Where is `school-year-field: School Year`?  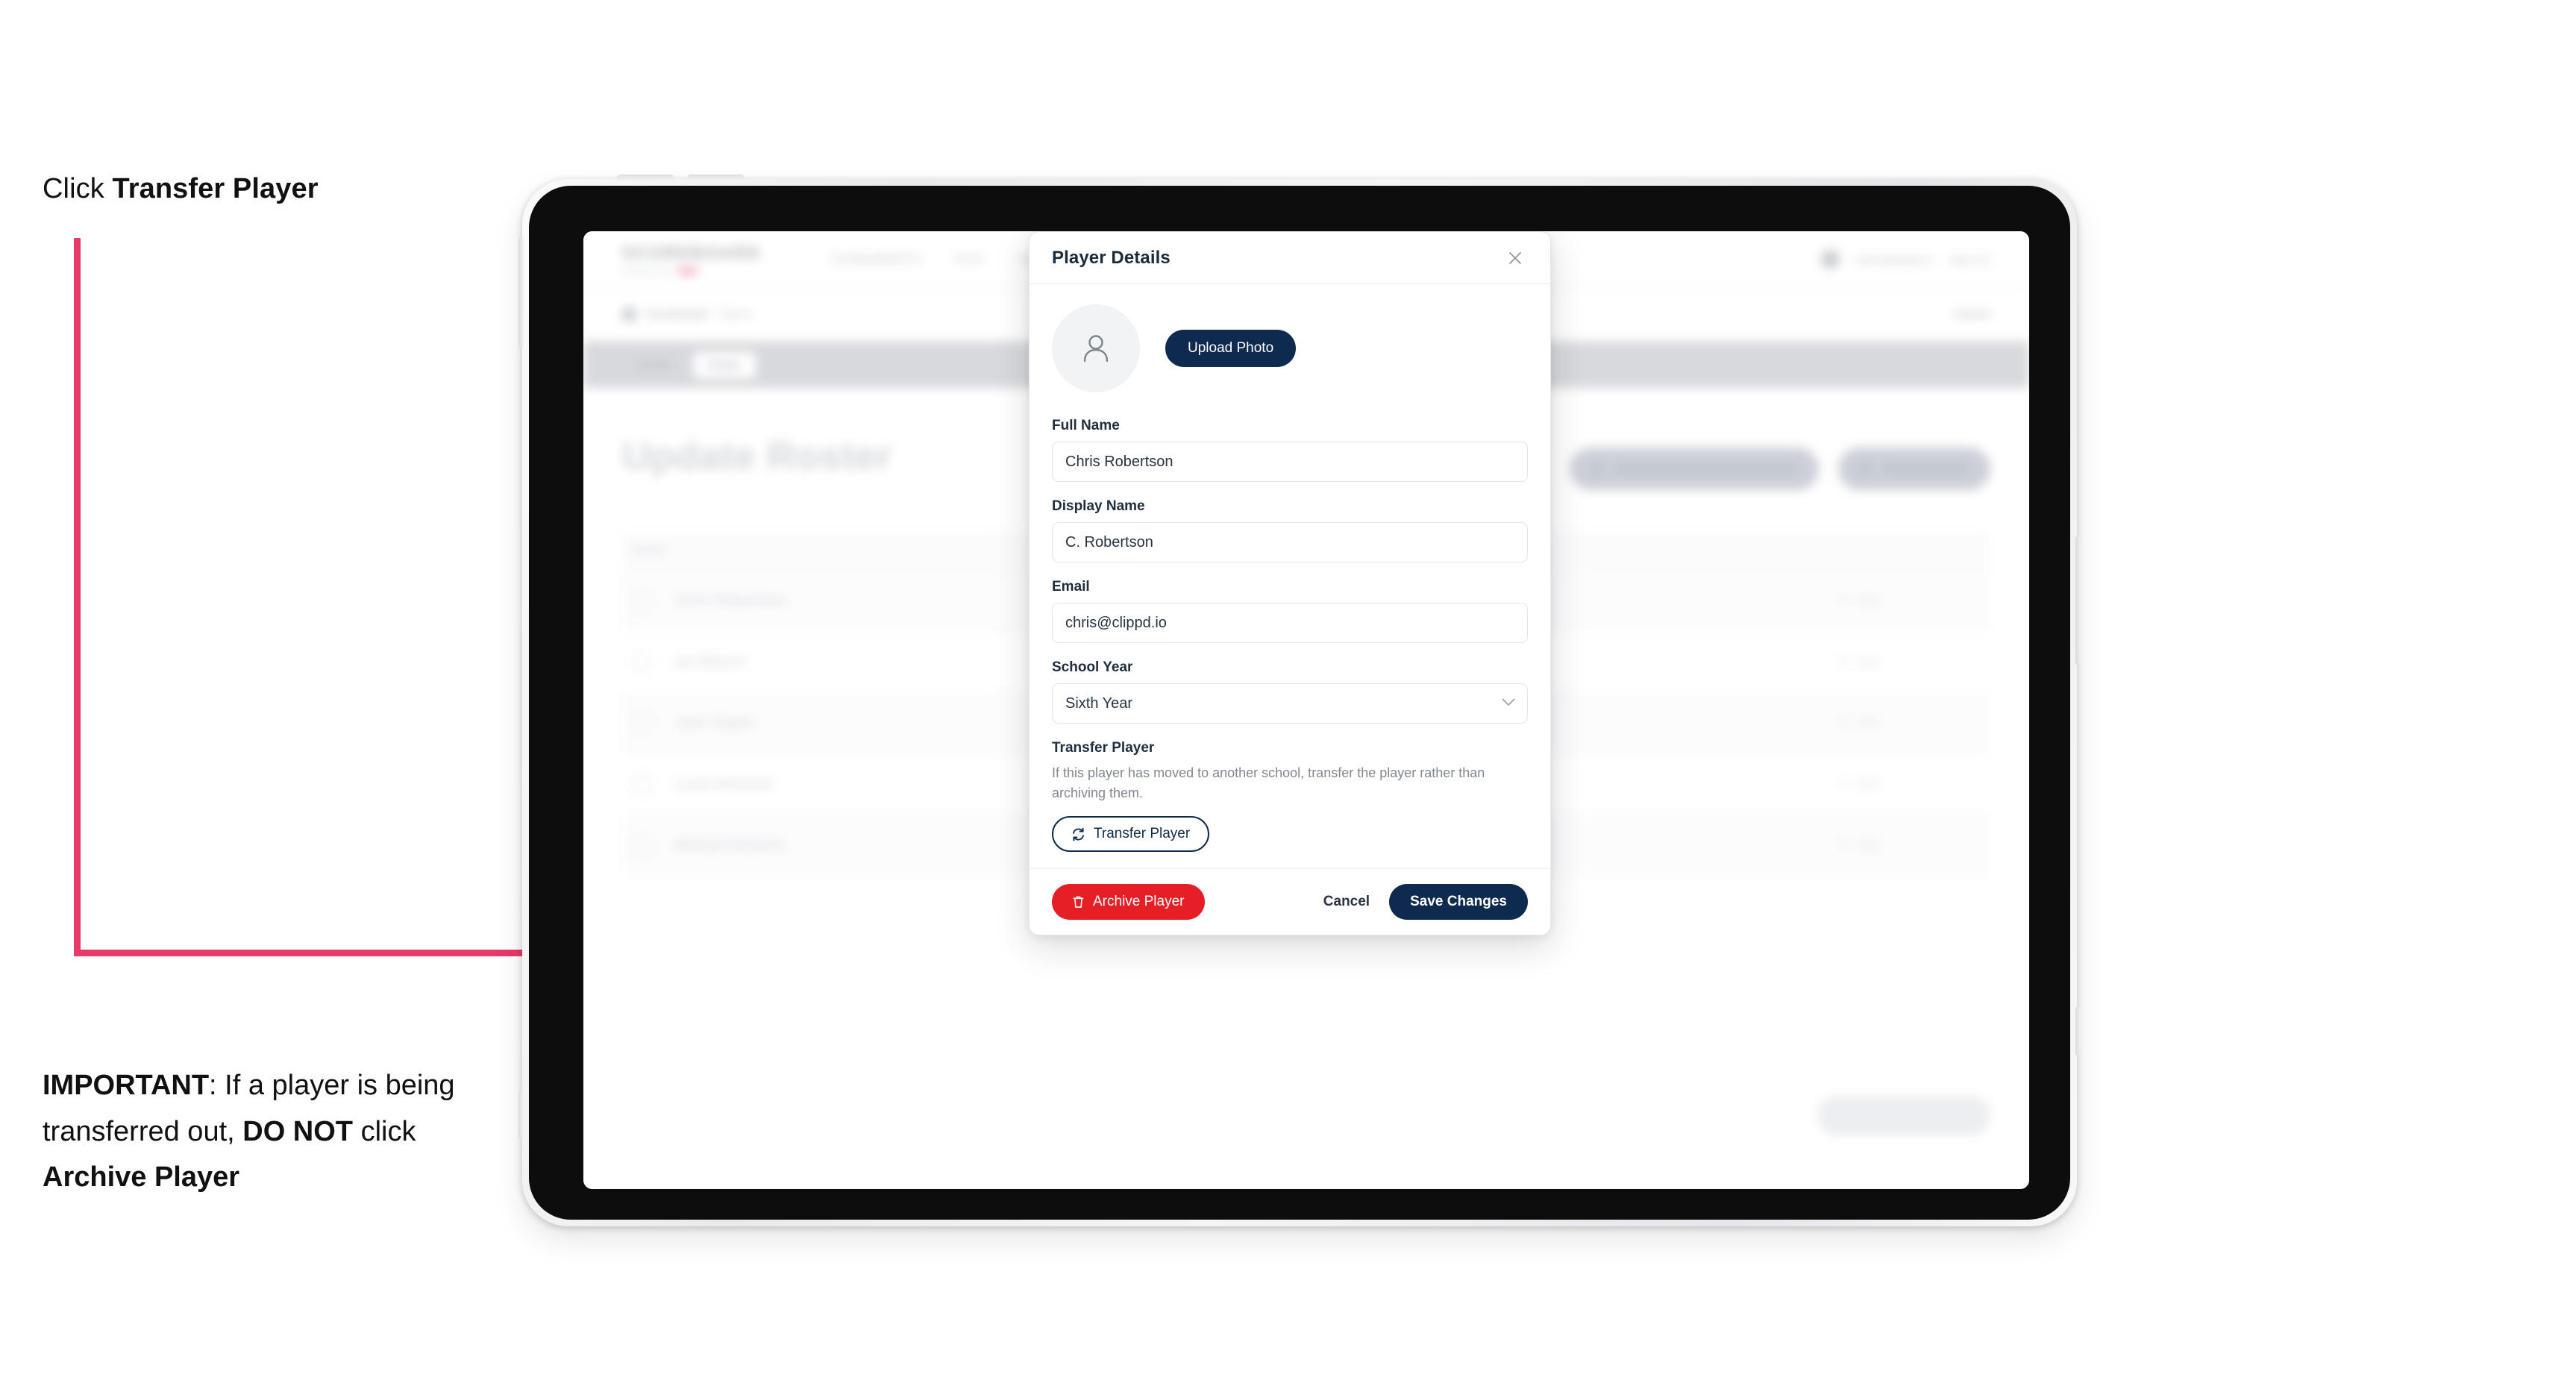 school-year-field: School Year is located at coordinates (1290, 691).